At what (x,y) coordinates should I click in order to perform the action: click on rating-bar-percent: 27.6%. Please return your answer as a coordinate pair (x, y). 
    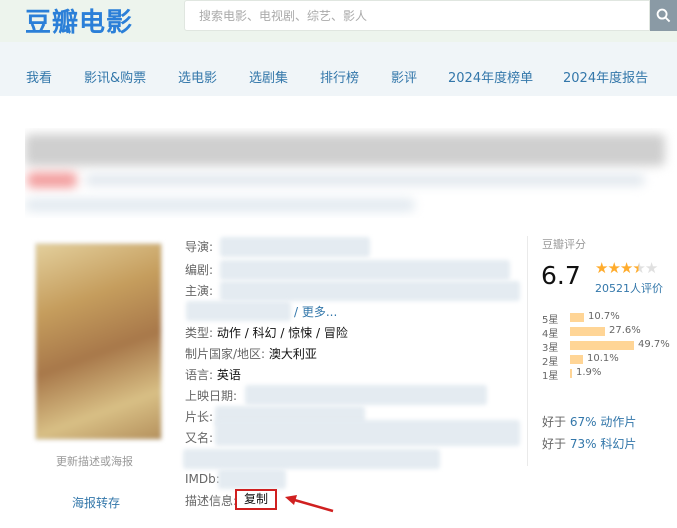
    Looking at the image, I should click on (625, 330).